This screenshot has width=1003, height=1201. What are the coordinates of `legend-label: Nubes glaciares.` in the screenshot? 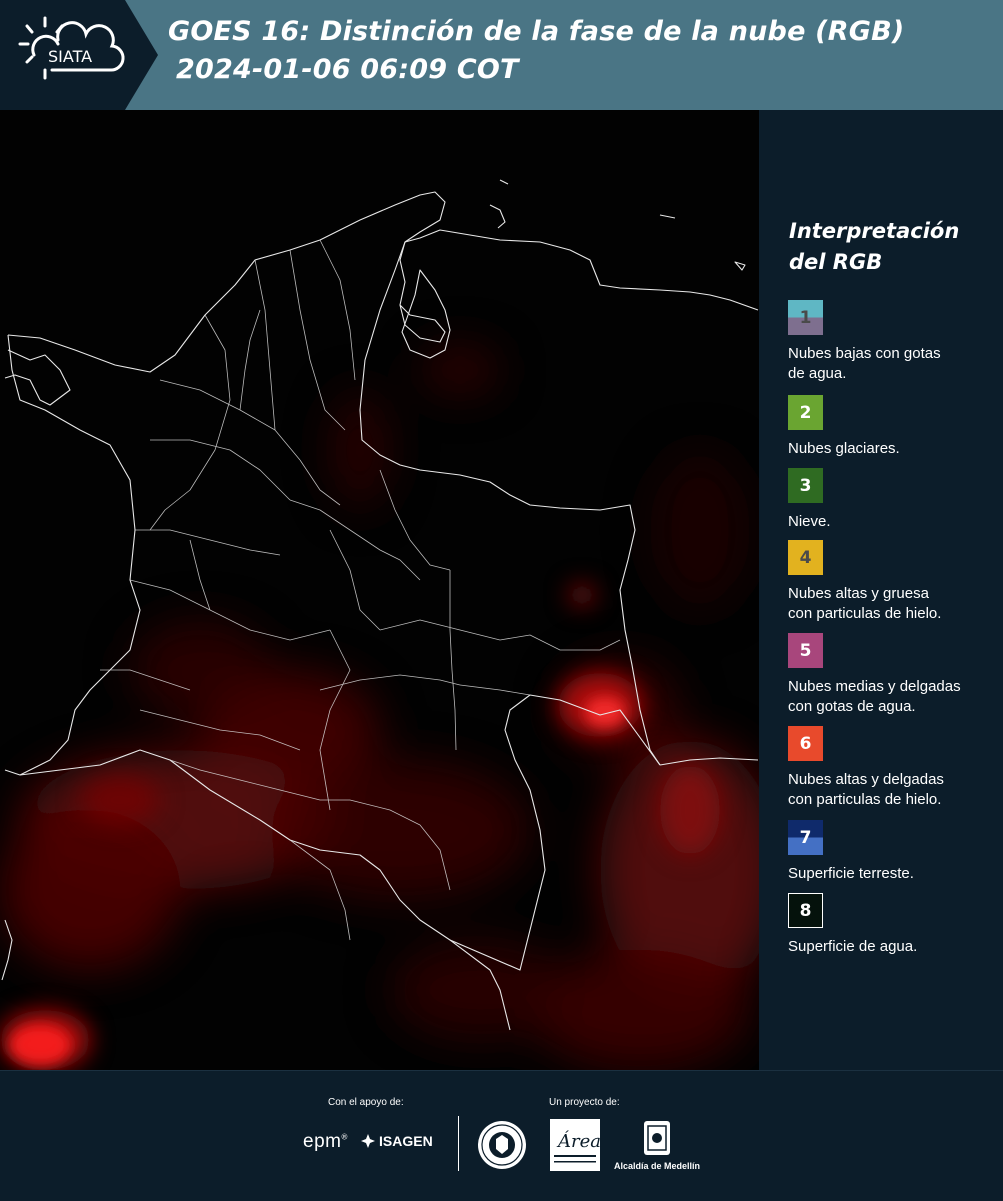 It's located at (844, 448).